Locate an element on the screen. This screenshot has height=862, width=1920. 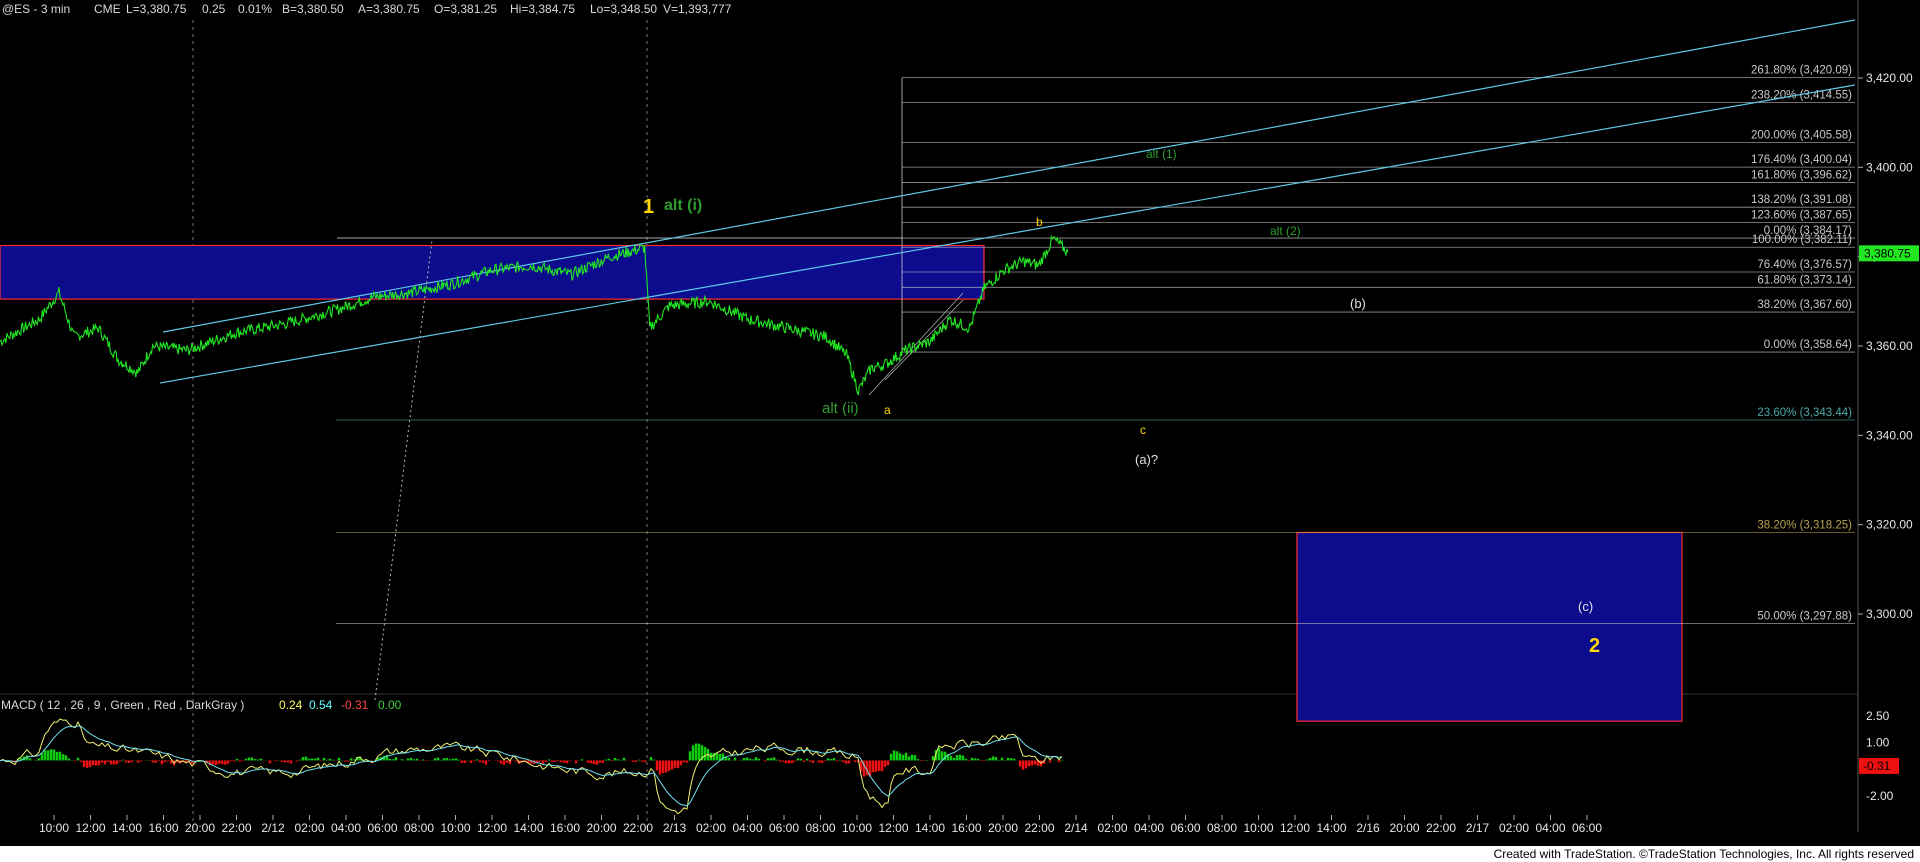
fib-level-label: 0.00% (3,384.17) is located at coordinates (1808, 231).